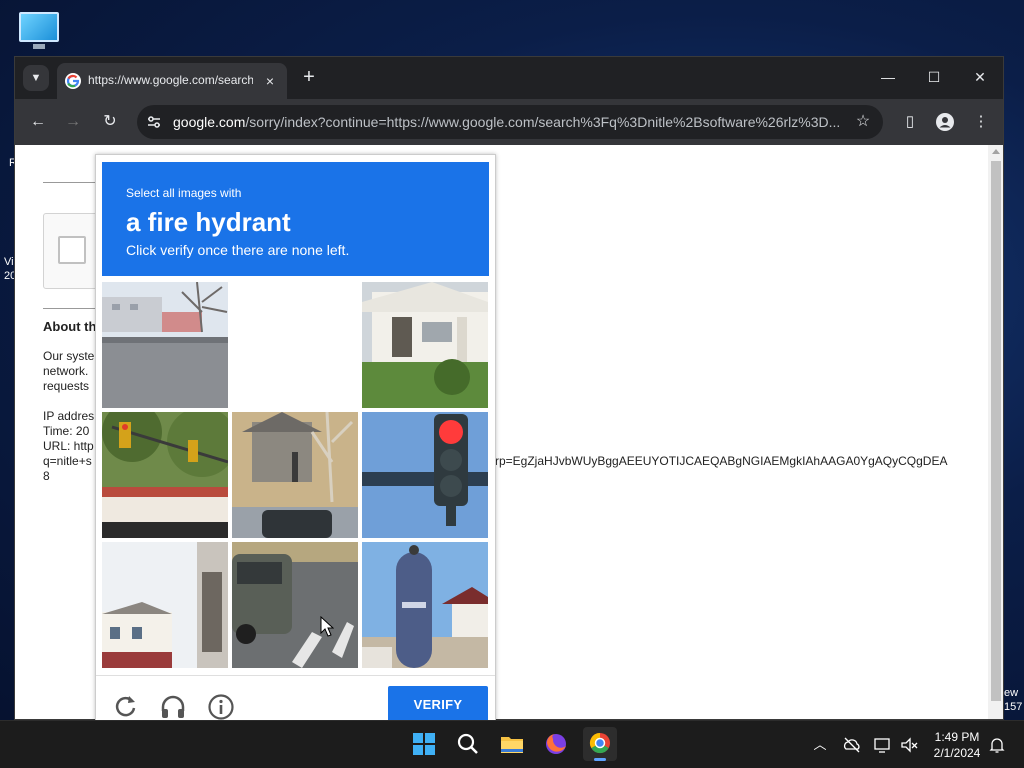 This screenshot has height=768, width=1024. What do you see at coordinates (154, 122) in the screenshot?
I see `site-settings-icon` at bounding box center [154, 122].